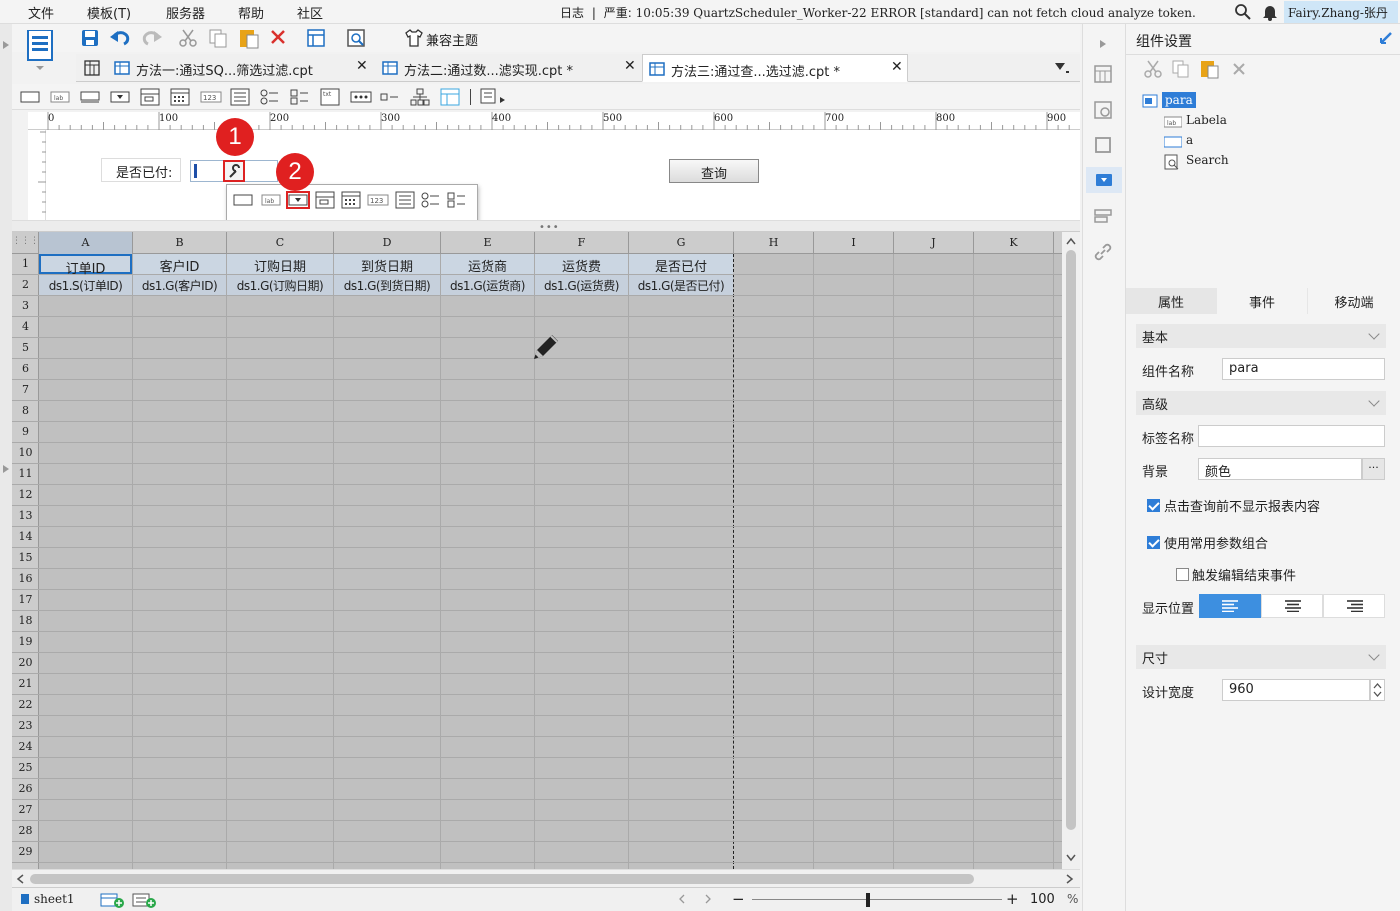 This screenshot has height=911, width=1400. What do you see at coordinates (775, 68) in the screenshot?
I see `tab-method-3: 方法三:通过查...选过滤.cpt * ✕` at bounding box center [775, 68].